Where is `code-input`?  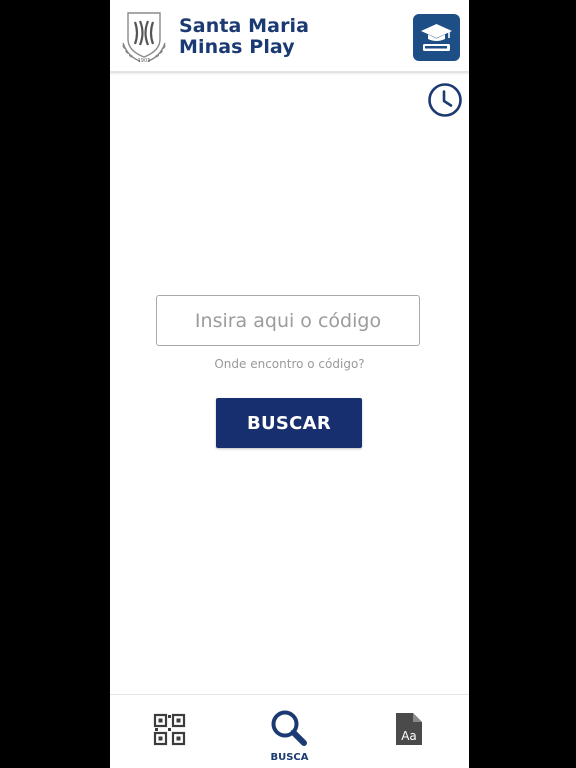
code-input is located at coordinates (288, 320).